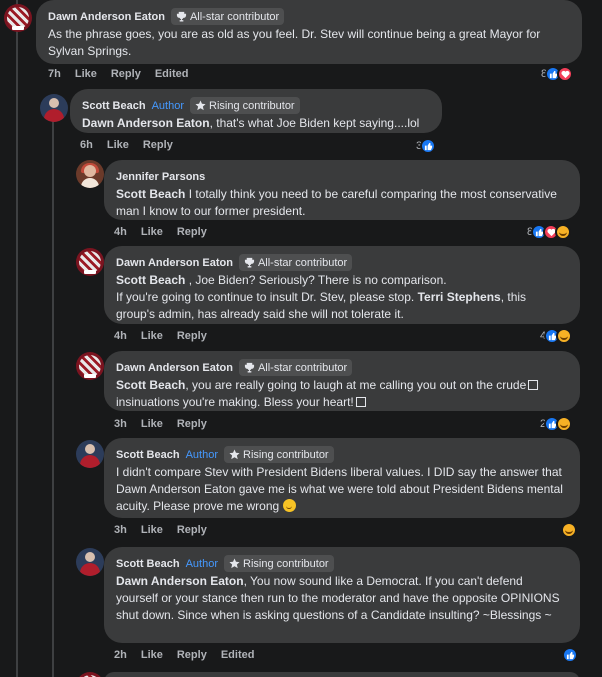 This screenshot has width=602, height=677. I want to click on comment-actions: 4h Like Reply, so click(160, 336).